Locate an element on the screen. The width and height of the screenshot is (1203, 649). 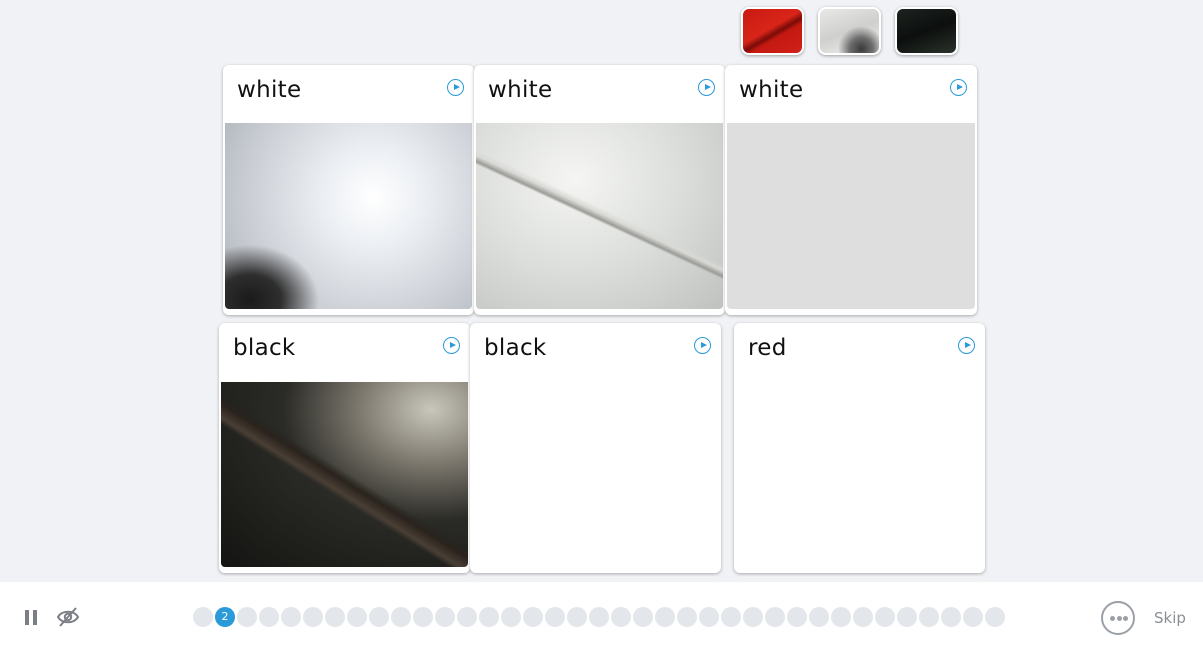
word-card-black-feather: black is located at coordinates (344, 448).